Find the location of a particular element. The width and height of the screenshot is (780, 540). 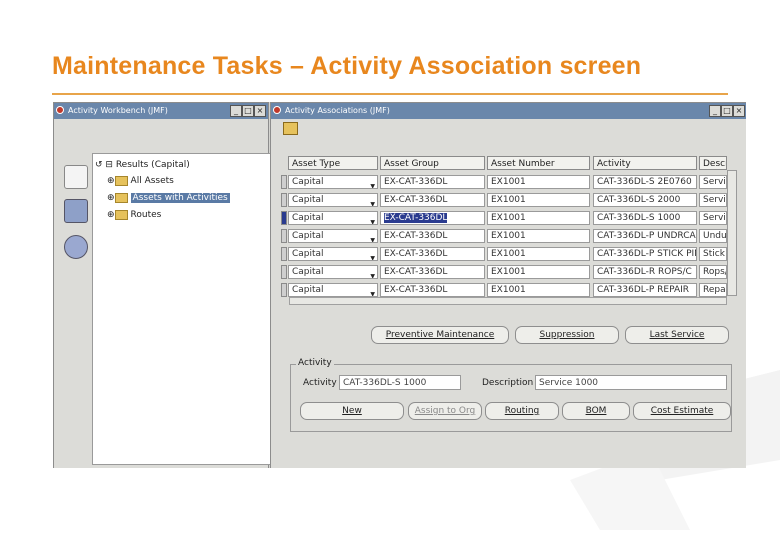

title-divider is located at coordinates (390, 94).